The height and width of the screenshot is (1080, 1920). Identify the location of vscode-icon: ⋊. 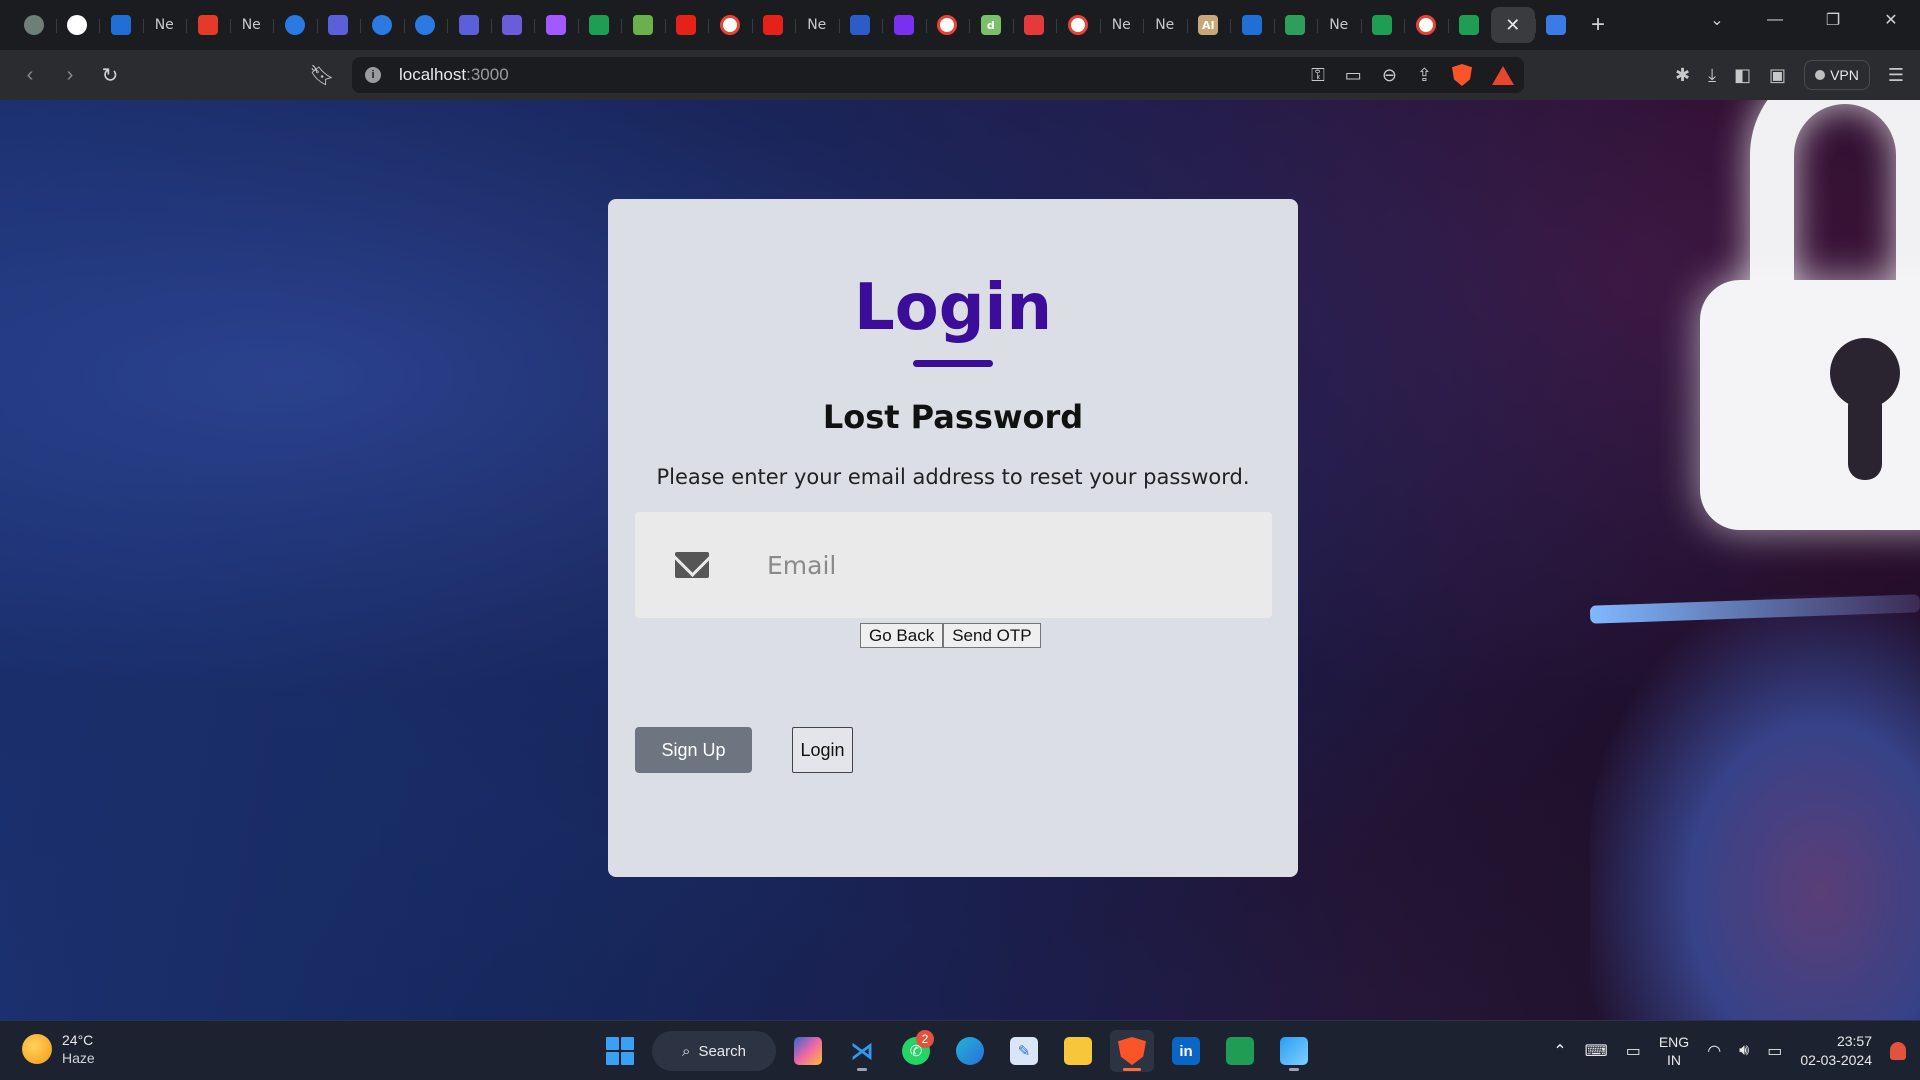
(862, 1051).